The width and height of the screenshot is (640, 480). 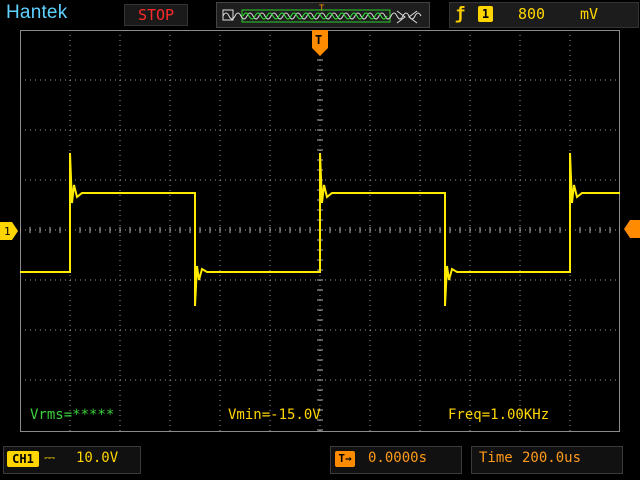 What do you see at coordinates (532, 14) in the screenshot?
I see `trigger-level-value: 800` at bounding box center [532, 14].